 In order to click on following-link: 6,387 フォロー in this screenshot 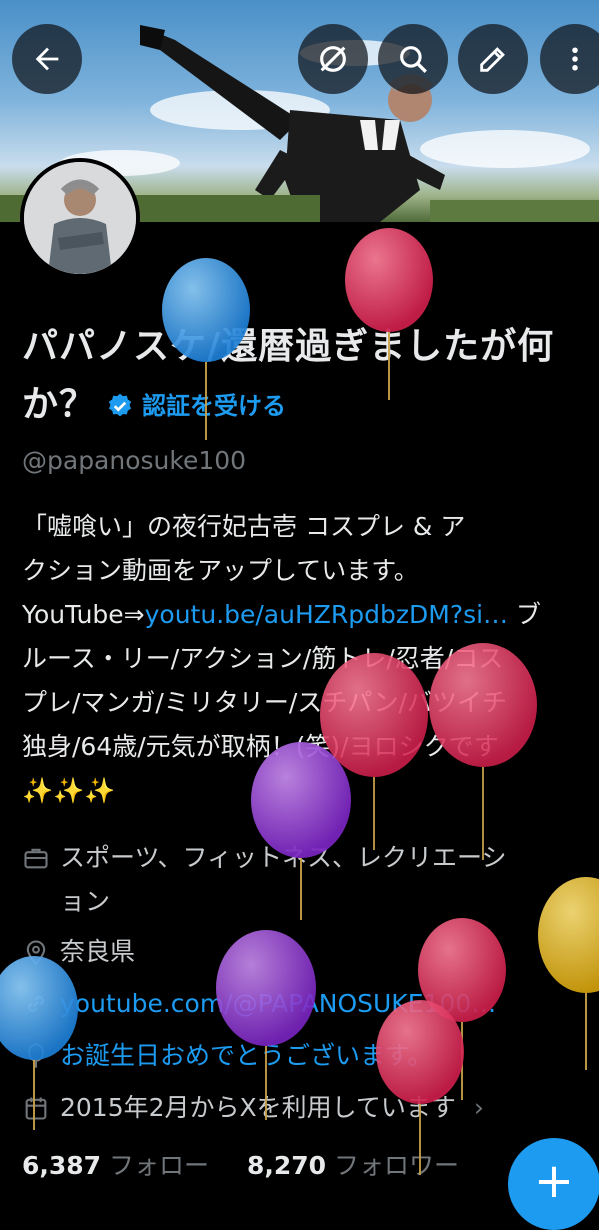, I will do `click(115, 1165)`.